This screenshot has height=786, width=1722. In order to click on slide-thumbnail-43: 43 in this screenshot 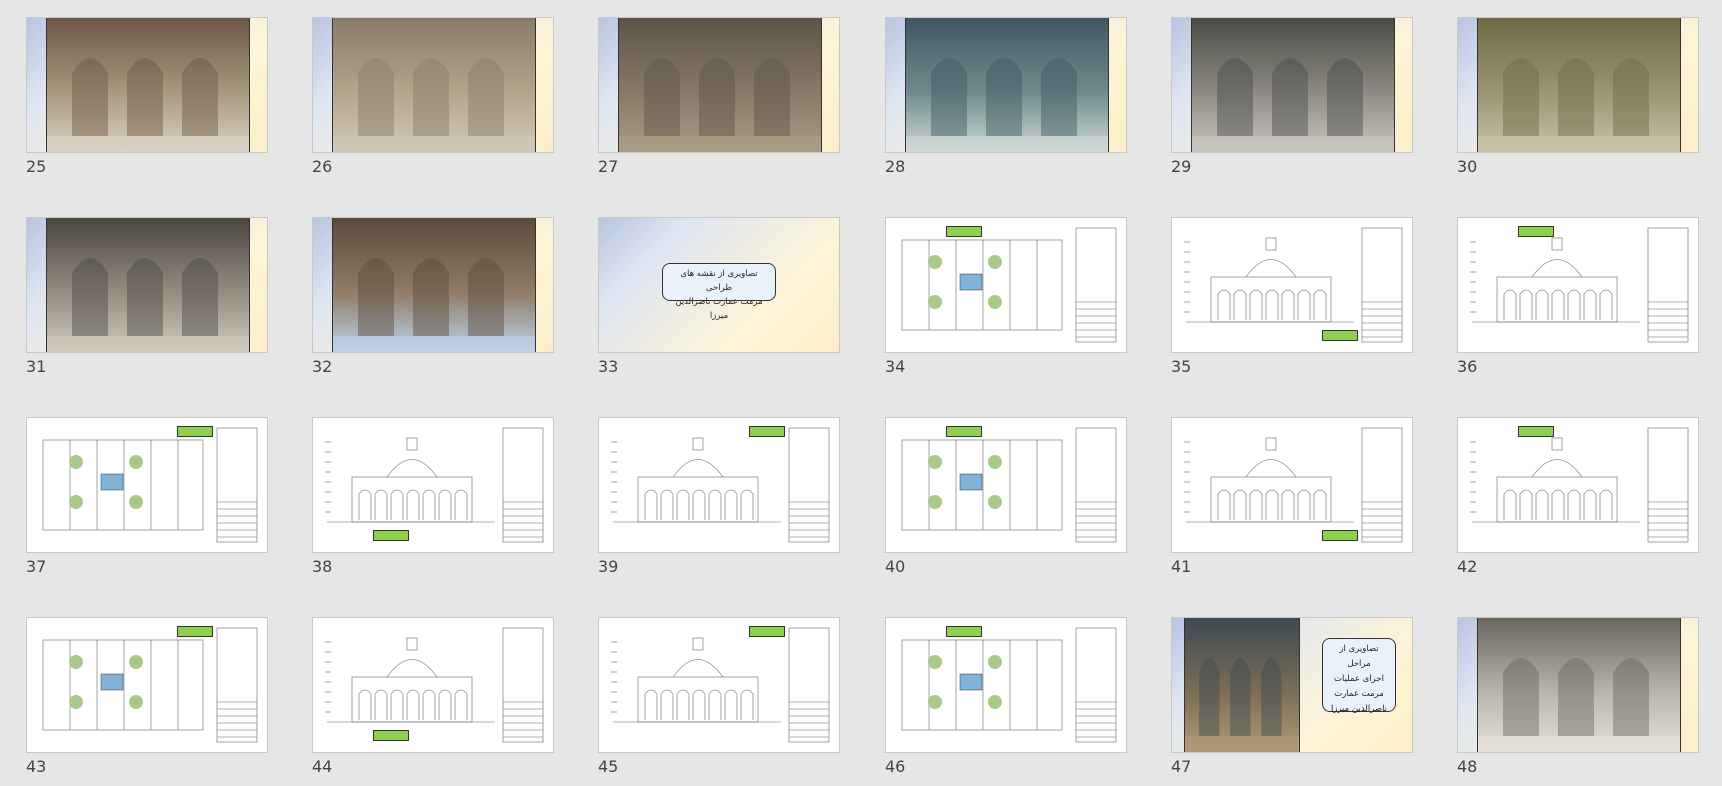, I will do `click(147, 701)`.